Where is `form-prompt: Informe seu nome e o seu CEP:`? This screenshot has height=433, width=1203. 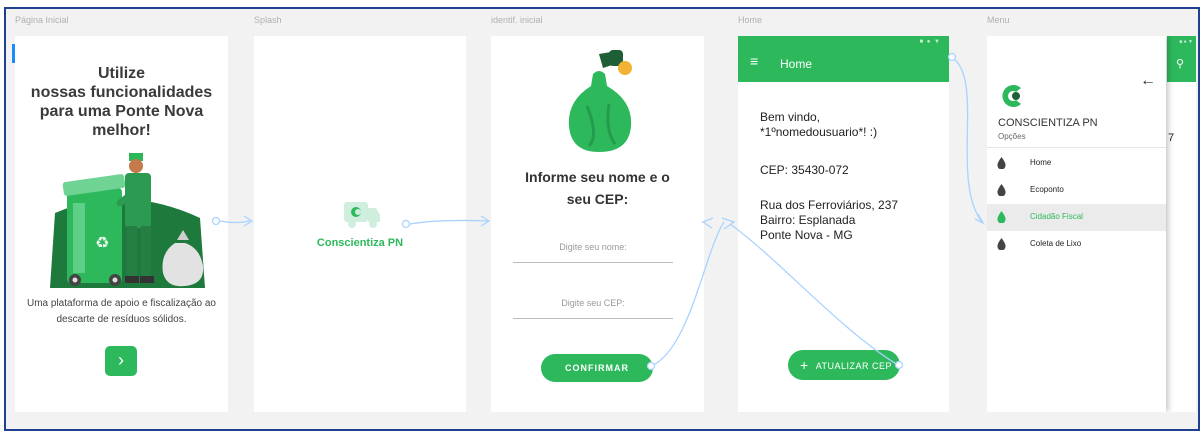
form-prompt: Informe seu nome e o seu CEP: is located at coordinates (597, 188).